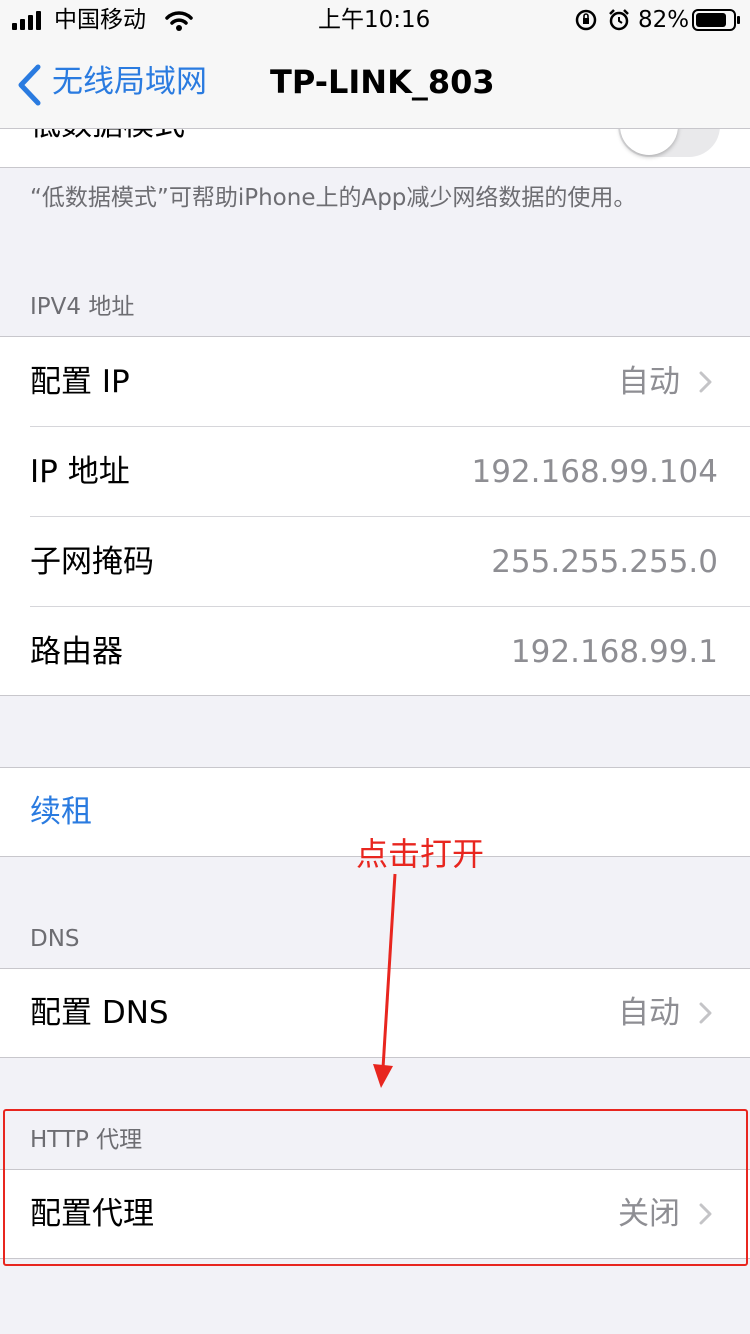  Describe the element at coordinates (664, 20) in the screenshot. I see `battery-percent: 82%` at that location.